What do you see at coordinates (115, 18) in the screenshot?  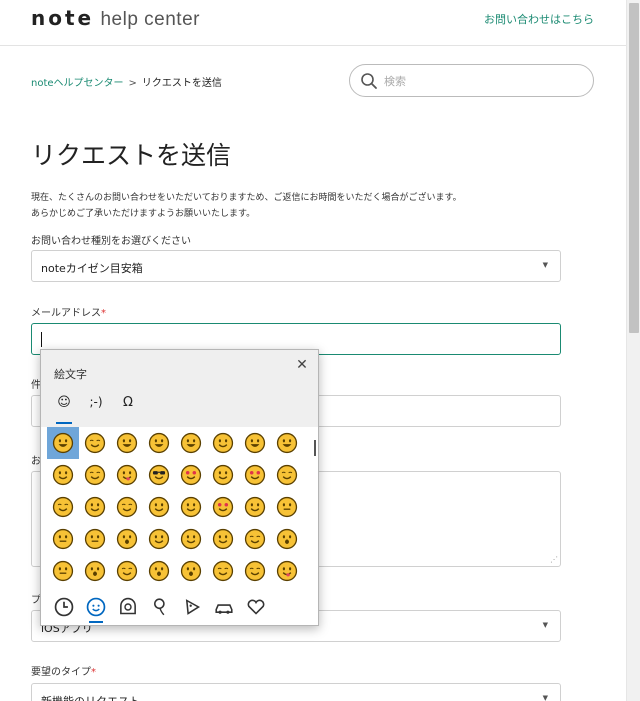 I see `site-logo: note help center` at bounding box center [115, 18].